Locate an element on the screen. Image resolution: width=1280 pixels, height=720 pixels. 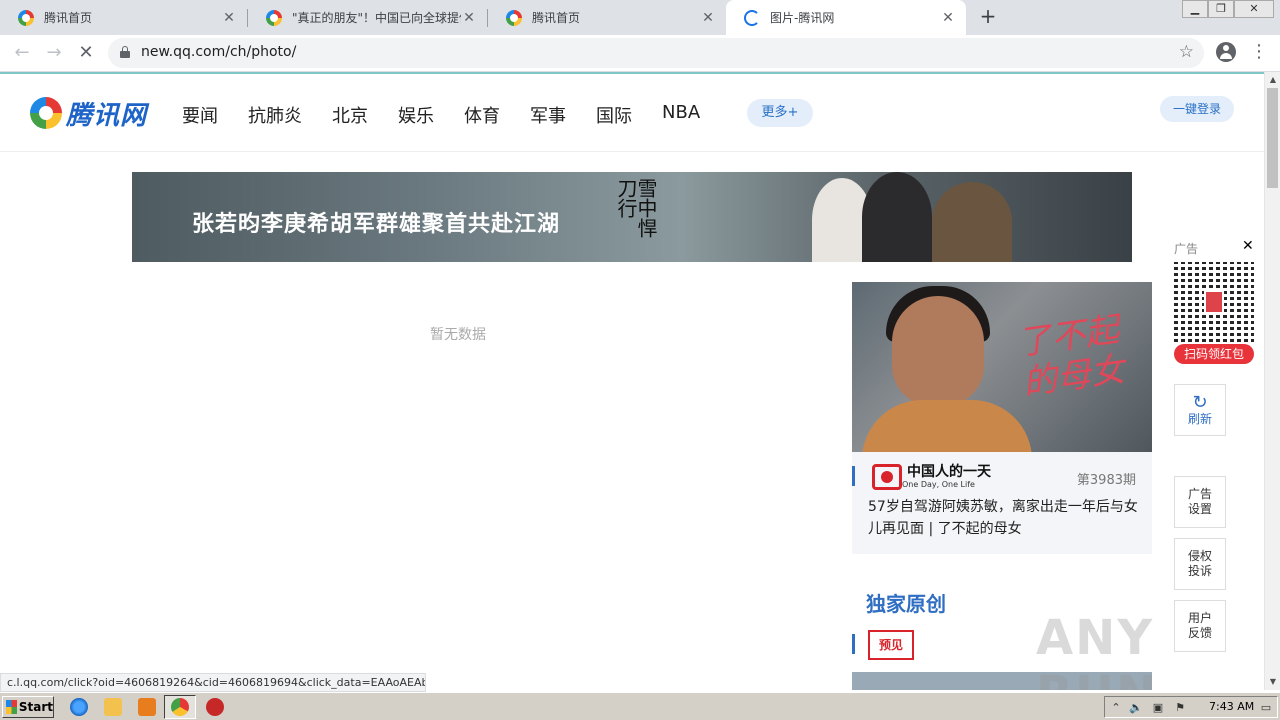
report-label: 侵权投诉 is located at coordinates (1199, 563).